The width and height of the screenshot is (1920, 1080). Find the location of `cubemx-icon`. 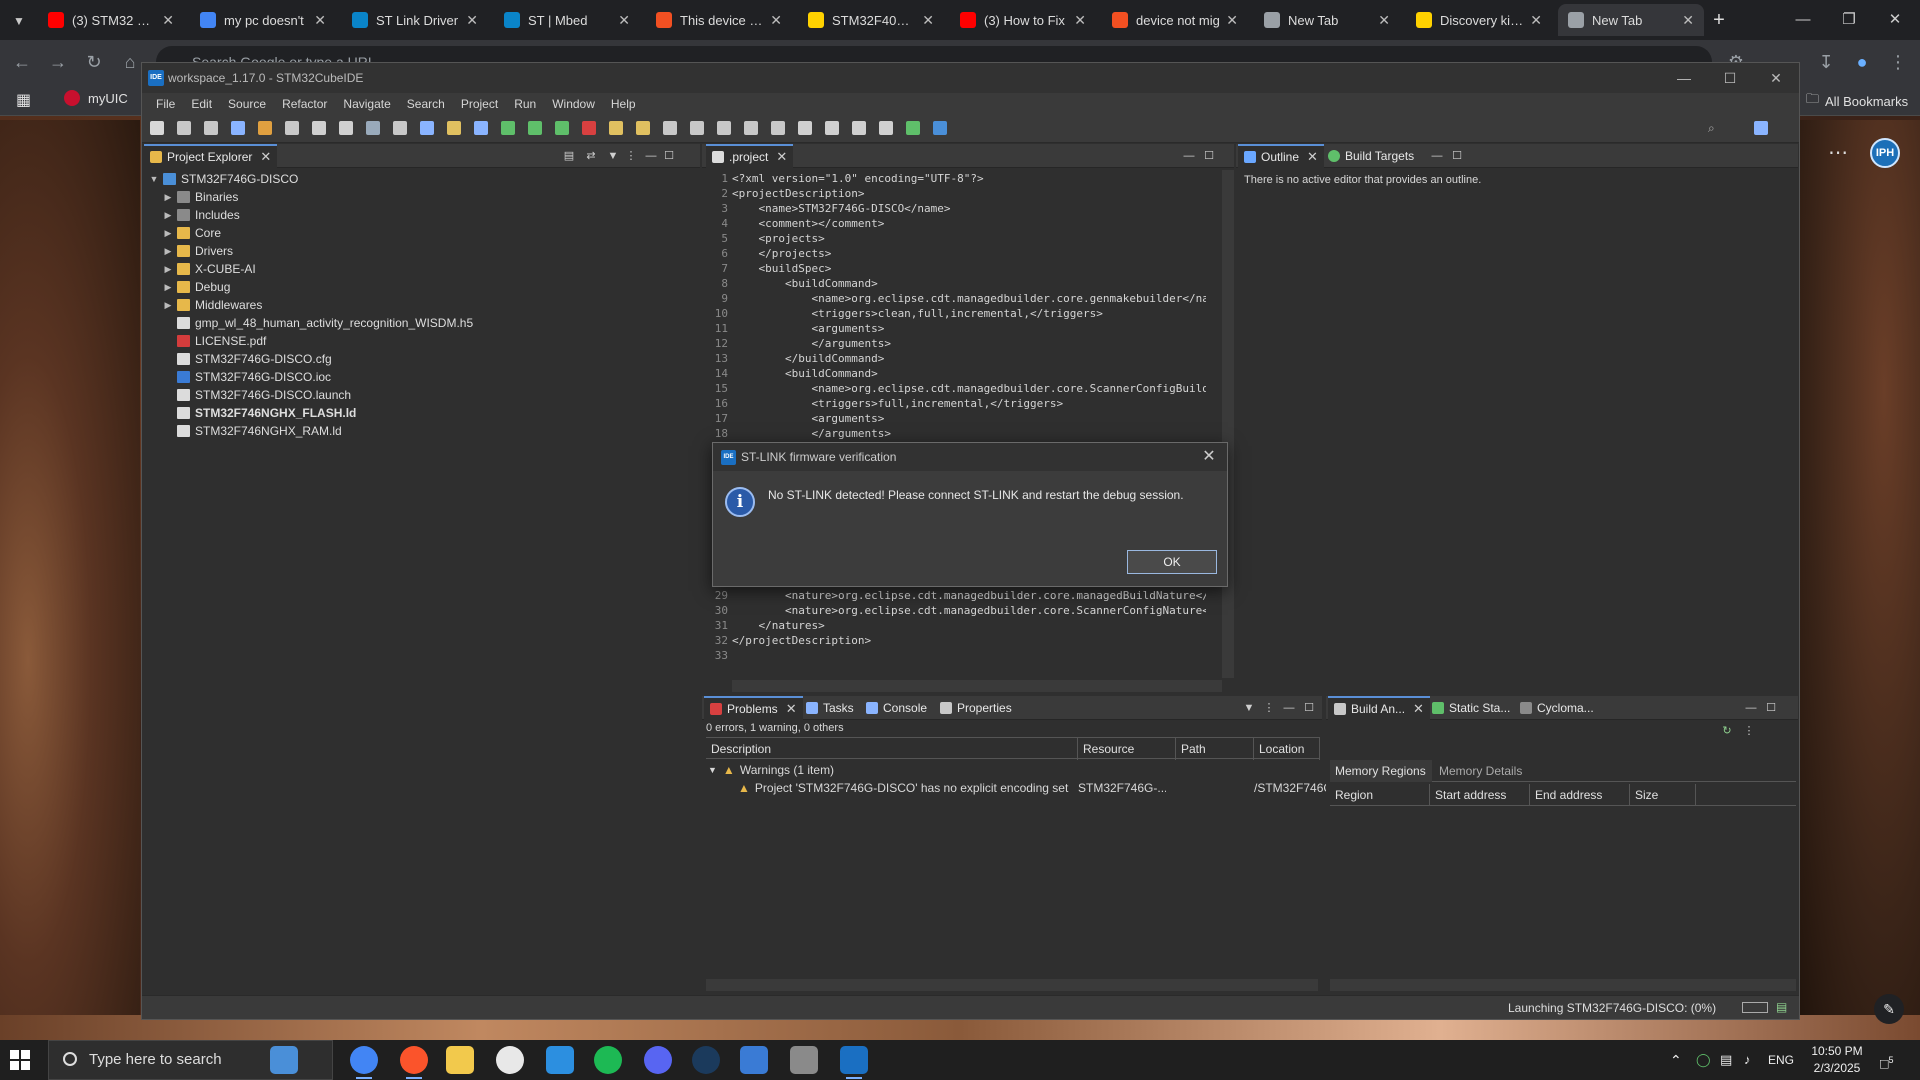

cubemx-icon is located at coordinates (754, 1060).